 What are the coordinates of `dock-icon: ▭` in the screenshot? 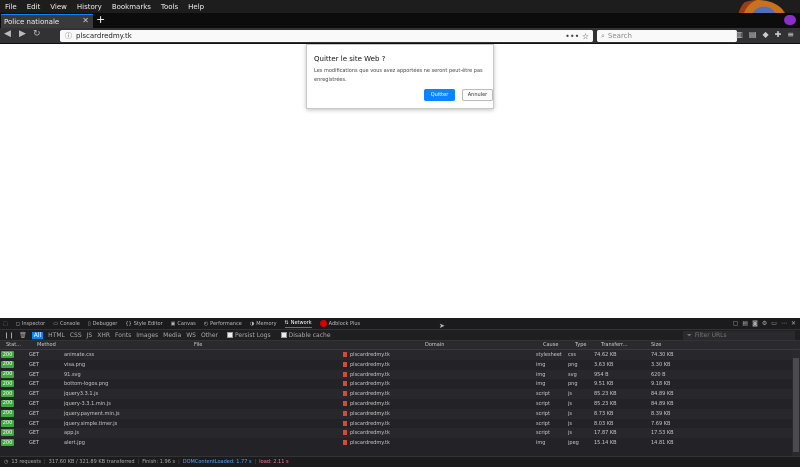 It's located at (774, 323).